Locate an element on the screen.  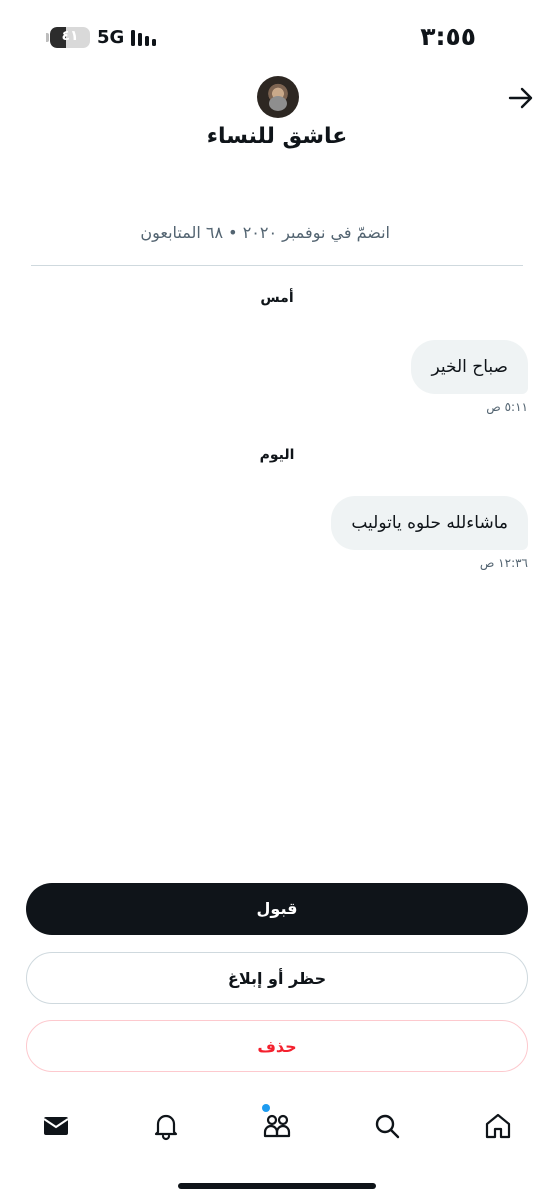
signal-icon is located at coordinates (143, 38).